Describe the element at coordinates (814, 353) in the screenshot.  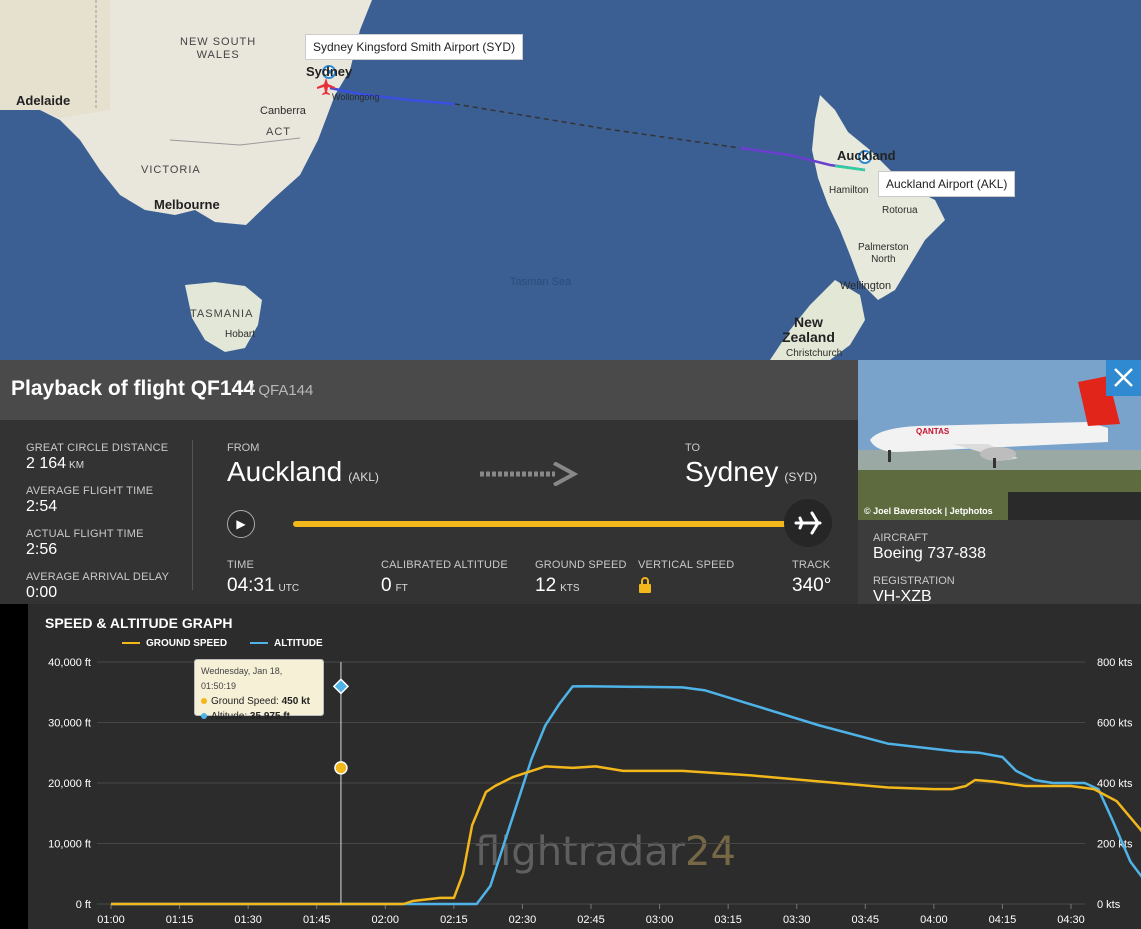
I see `map-label-christchurch: Christchurch` at that location.